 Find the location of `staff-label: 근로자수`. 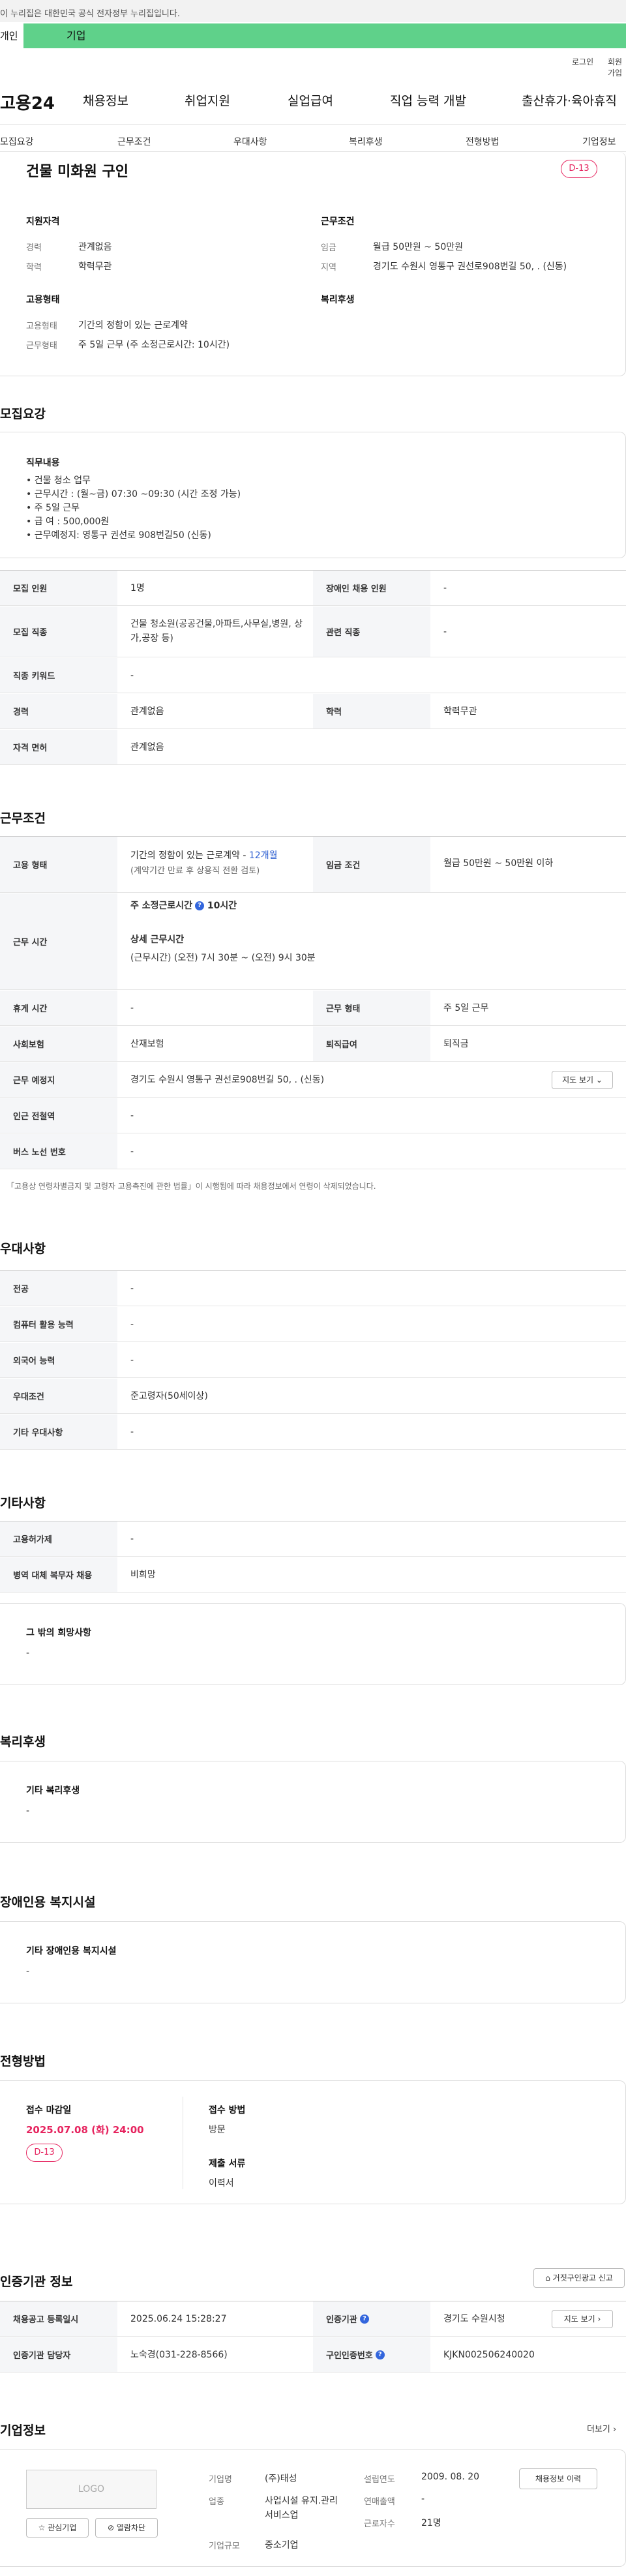

staff-label: 근로자수 is located at coordinates (379, 2524).